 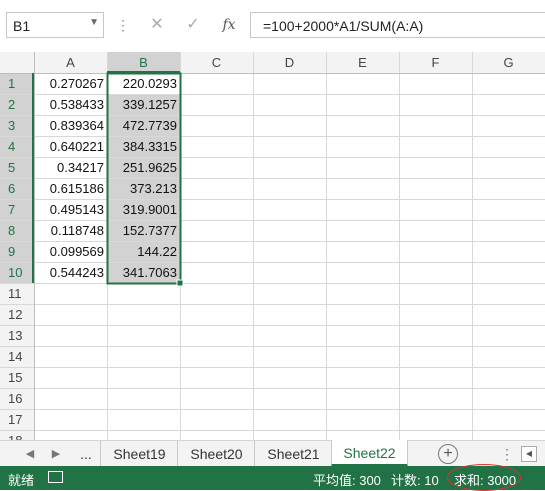 I want to click on prev-sheet-icon: ◀, so click(x=30, y=454).